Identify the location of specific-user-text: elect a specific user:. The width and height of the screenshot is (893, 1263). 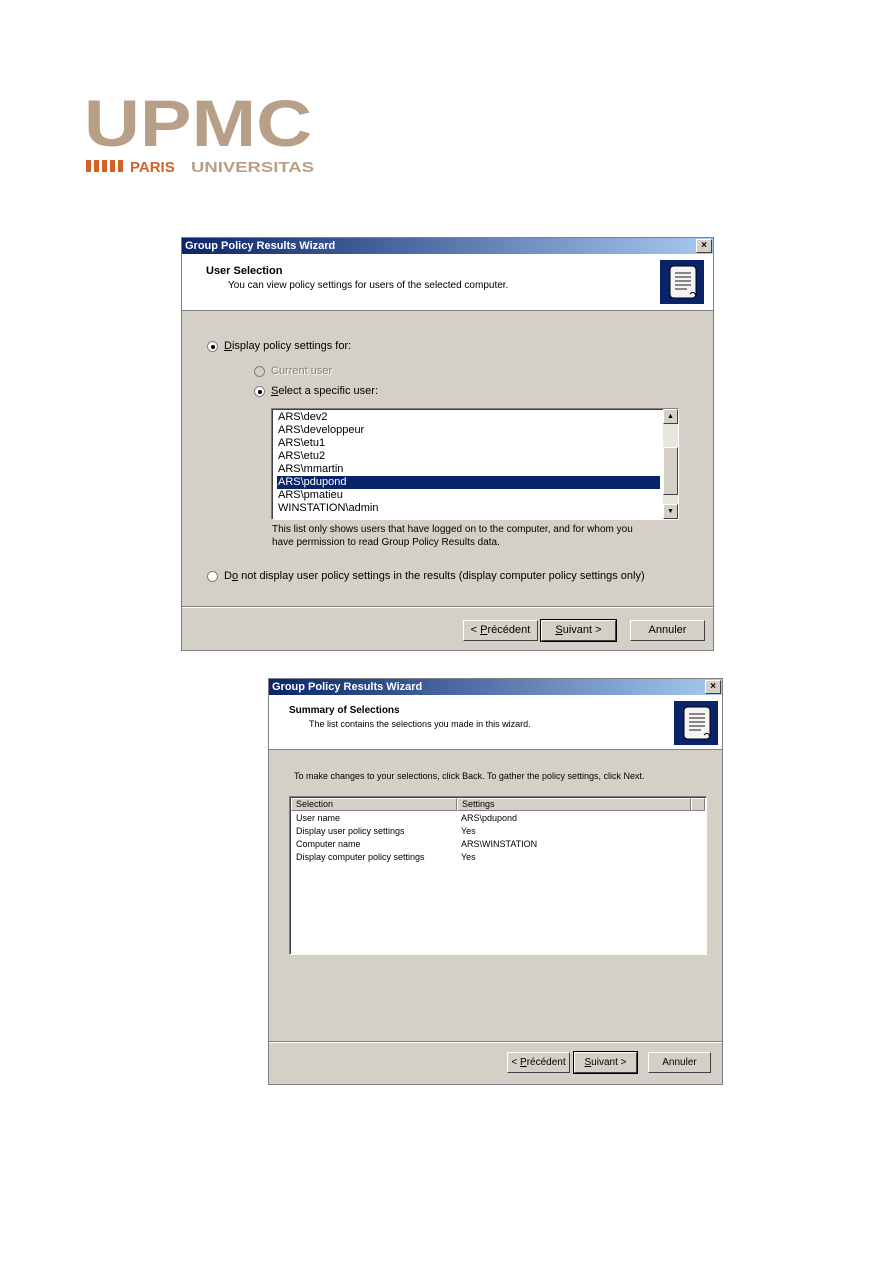
(328, 391).